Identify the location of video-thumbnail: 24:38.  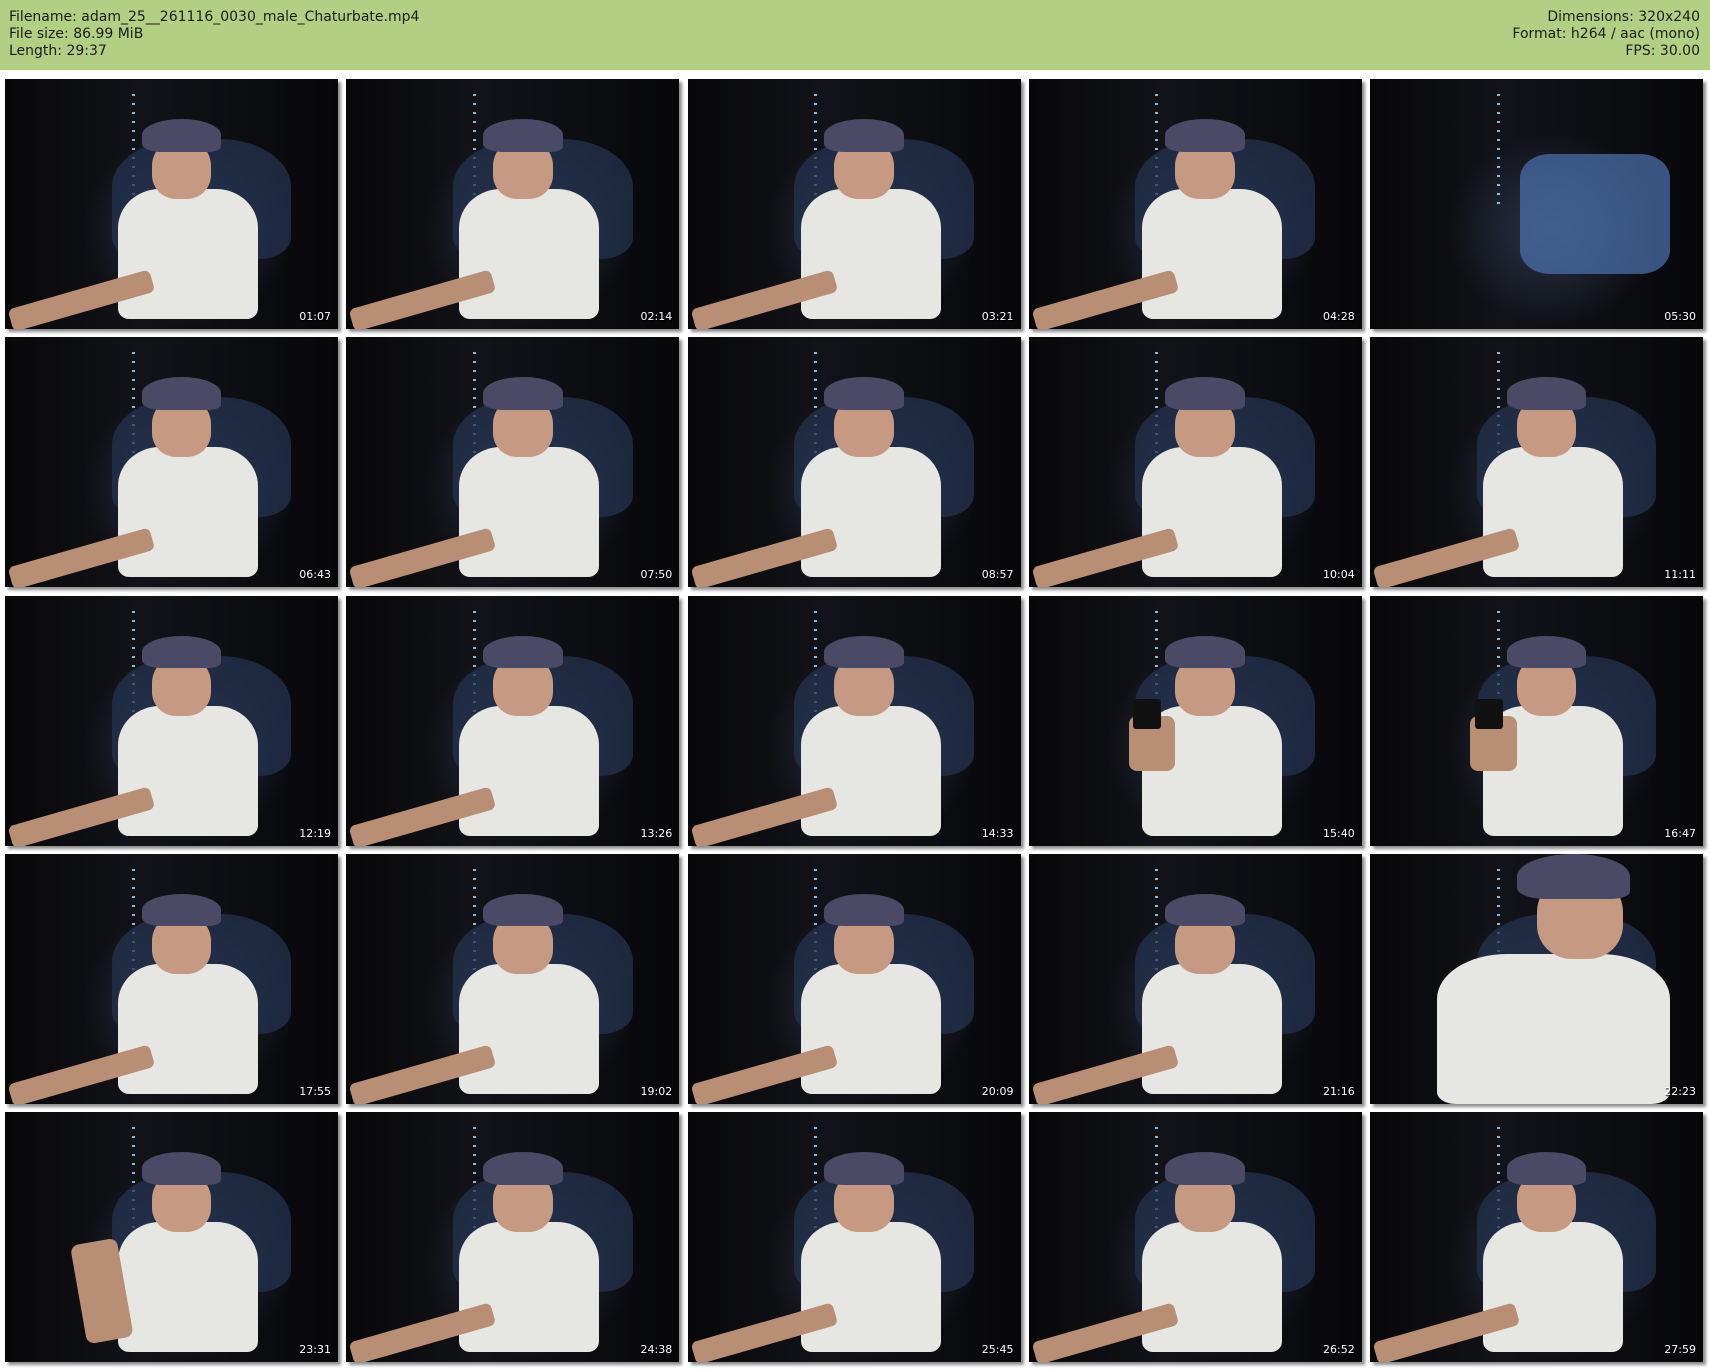
(513, 1237).